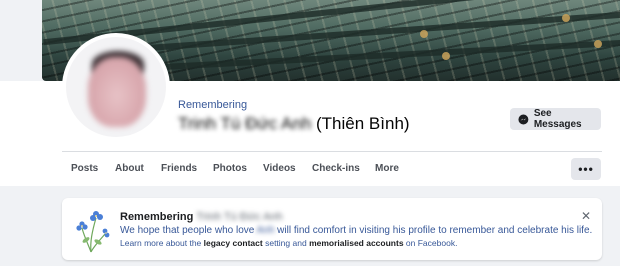 This screenshot has height=266, width=620. I want to click on more-options-button: •••, so click(586, 169).